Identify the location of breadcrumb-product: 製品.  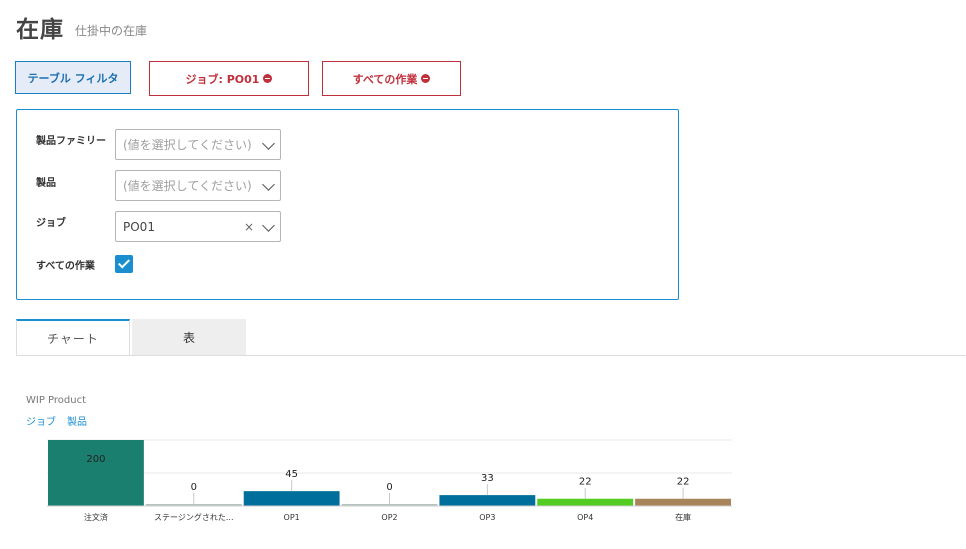
(77, 420).